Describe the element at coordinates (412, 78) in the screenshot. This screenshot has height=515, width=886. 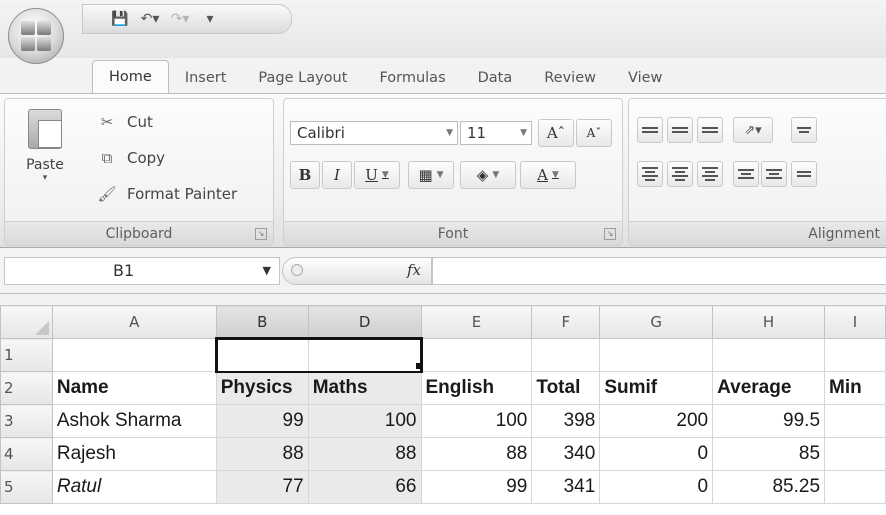
I see `tab-formulas: Formulas` at that location.